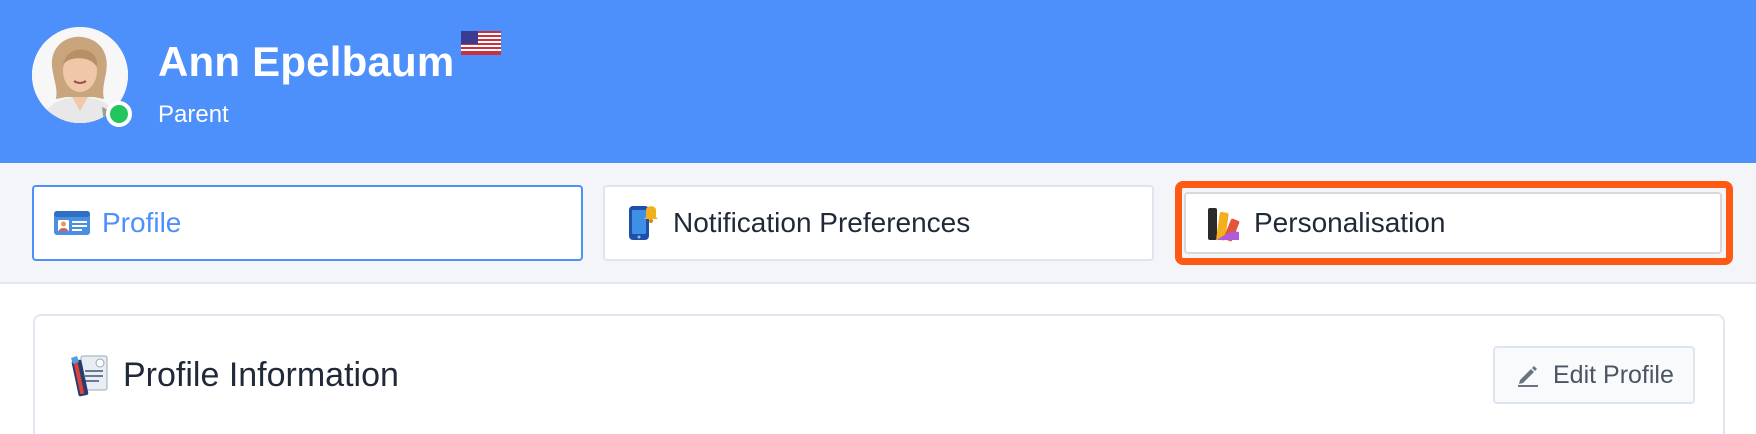 The width and height of the screenshot is (1756, 434). What do you see at coordinates (822, 222) in the screenshot?
I see `tab-notification-preferences-label: Notification Preferences` at bounding box center [822, 222].